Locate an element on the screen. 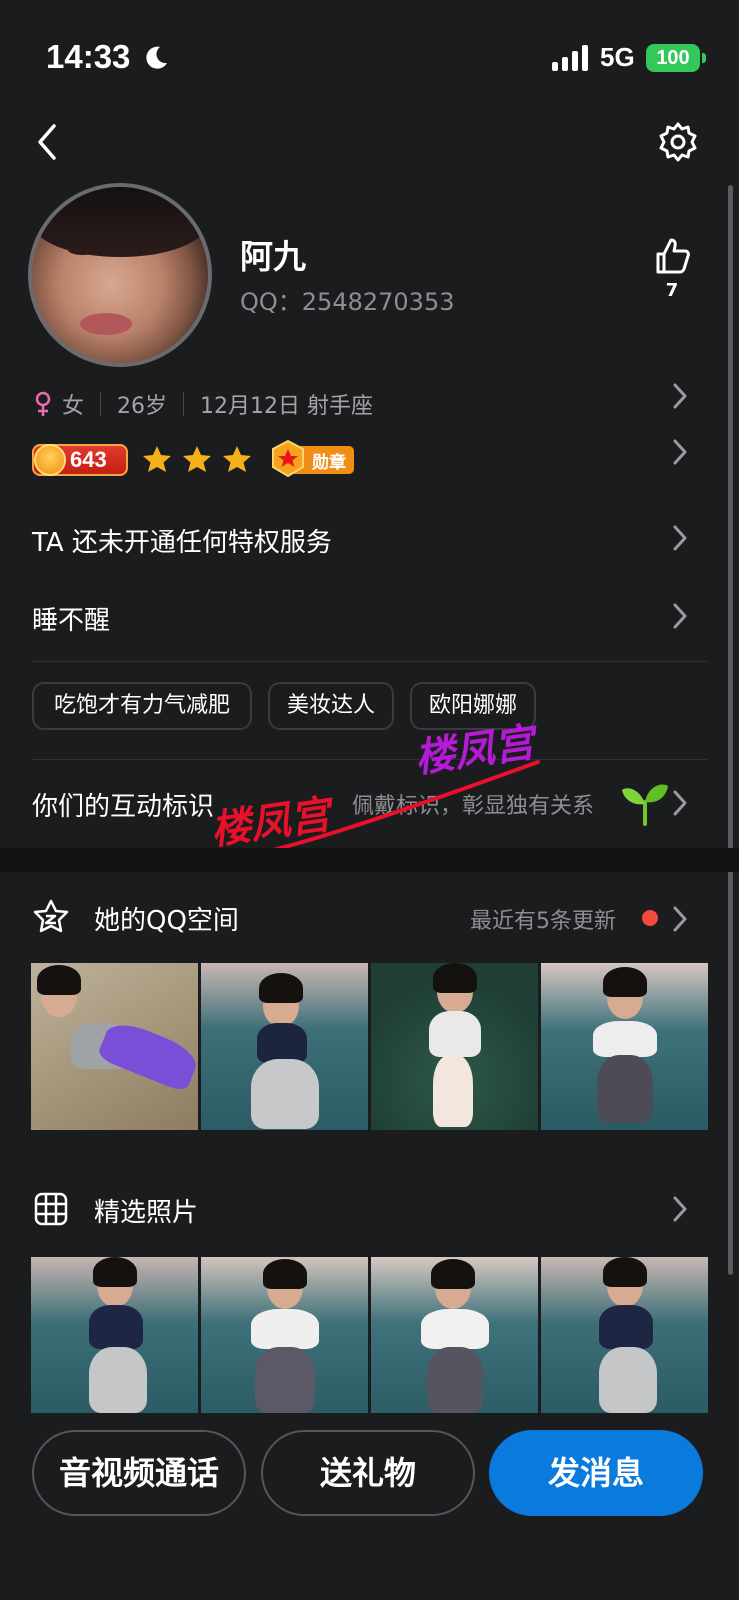  status-bar: 14:33 5G 100 is located at coordinates (369, 55).